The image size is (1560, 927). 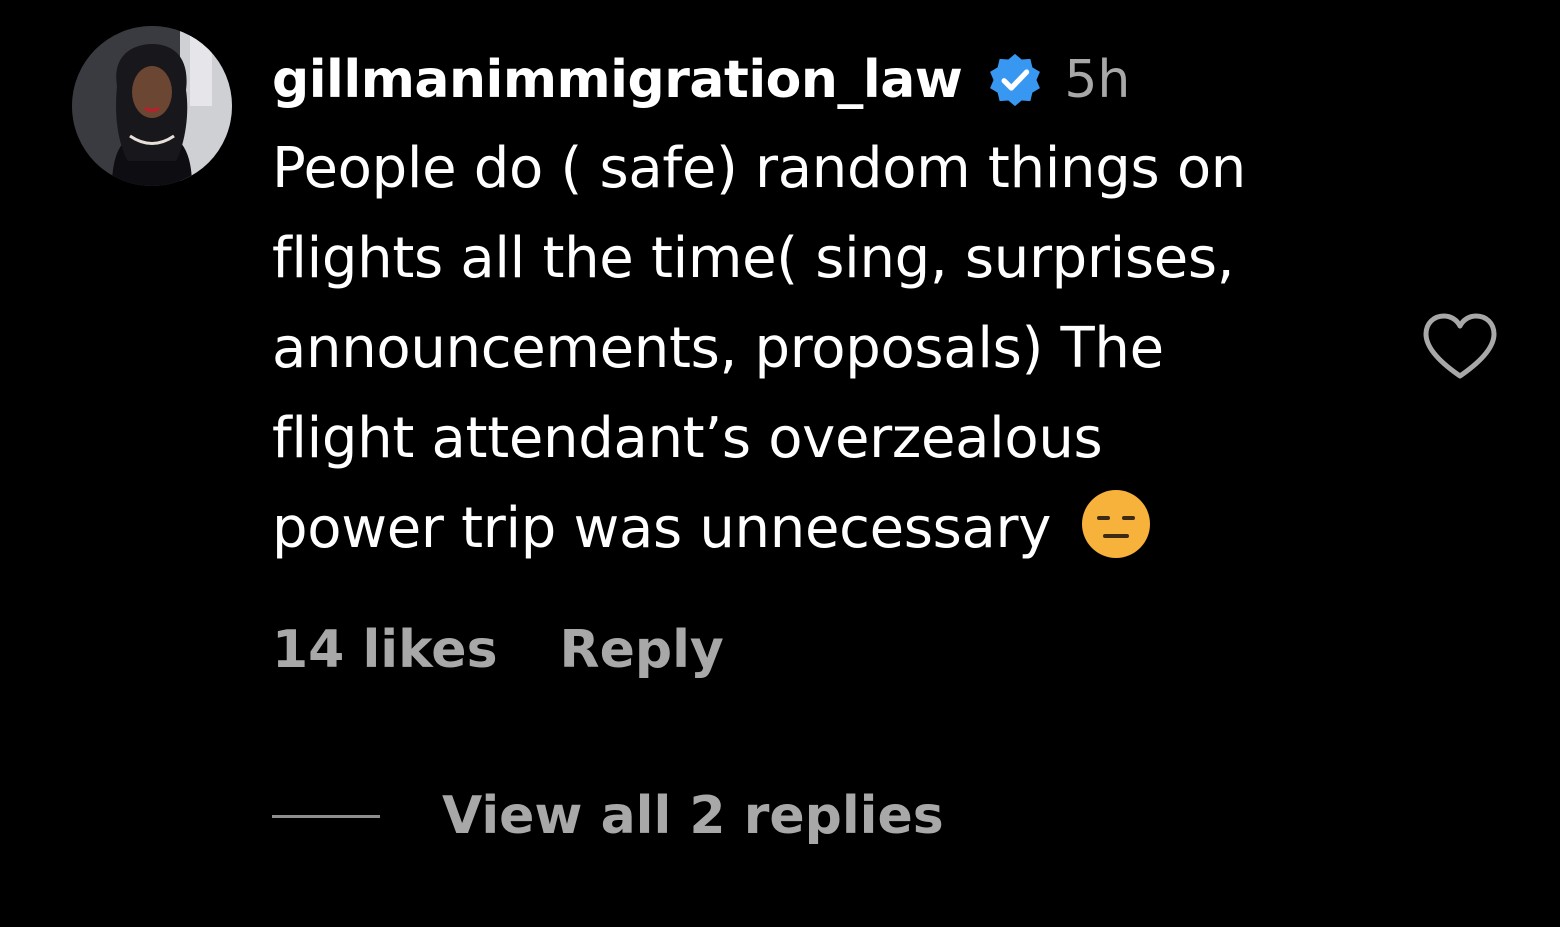 What do you see at coordinates (642, 650) in the screenshot?
I see `reply-button: Reply` at bounding box center [642, 650].